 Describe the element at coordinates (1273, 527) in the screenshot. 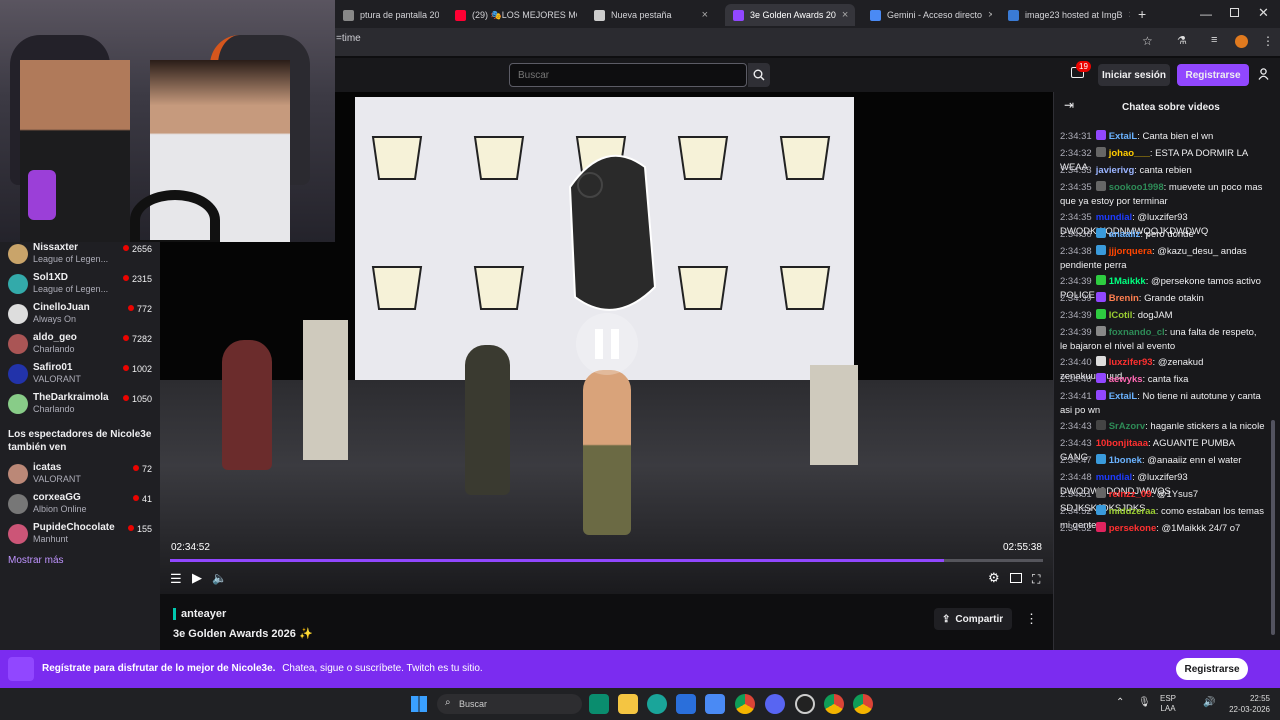

I see `chat-scrollbar` at that location.